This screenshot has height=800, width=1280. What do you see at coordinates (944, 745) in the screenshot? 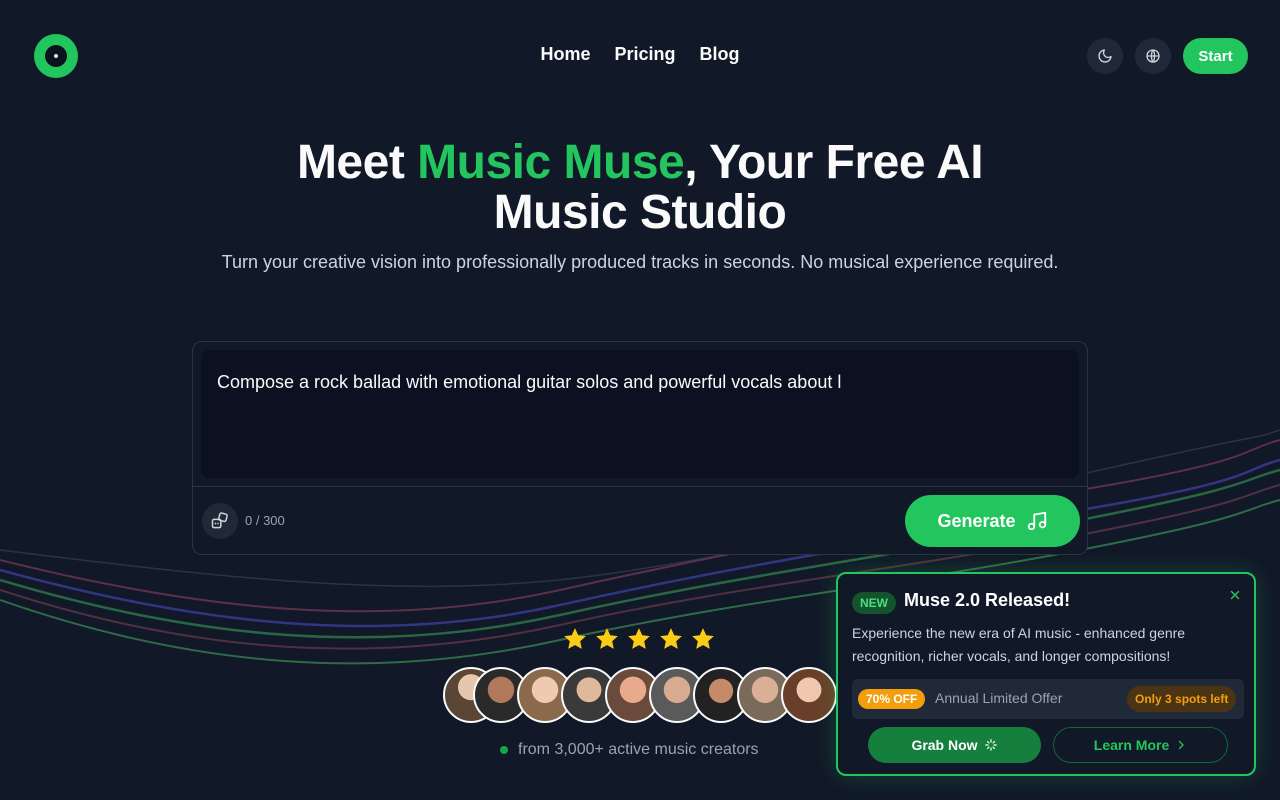
I see `grab-label: Grab Now` at bounding box center [944, 745].